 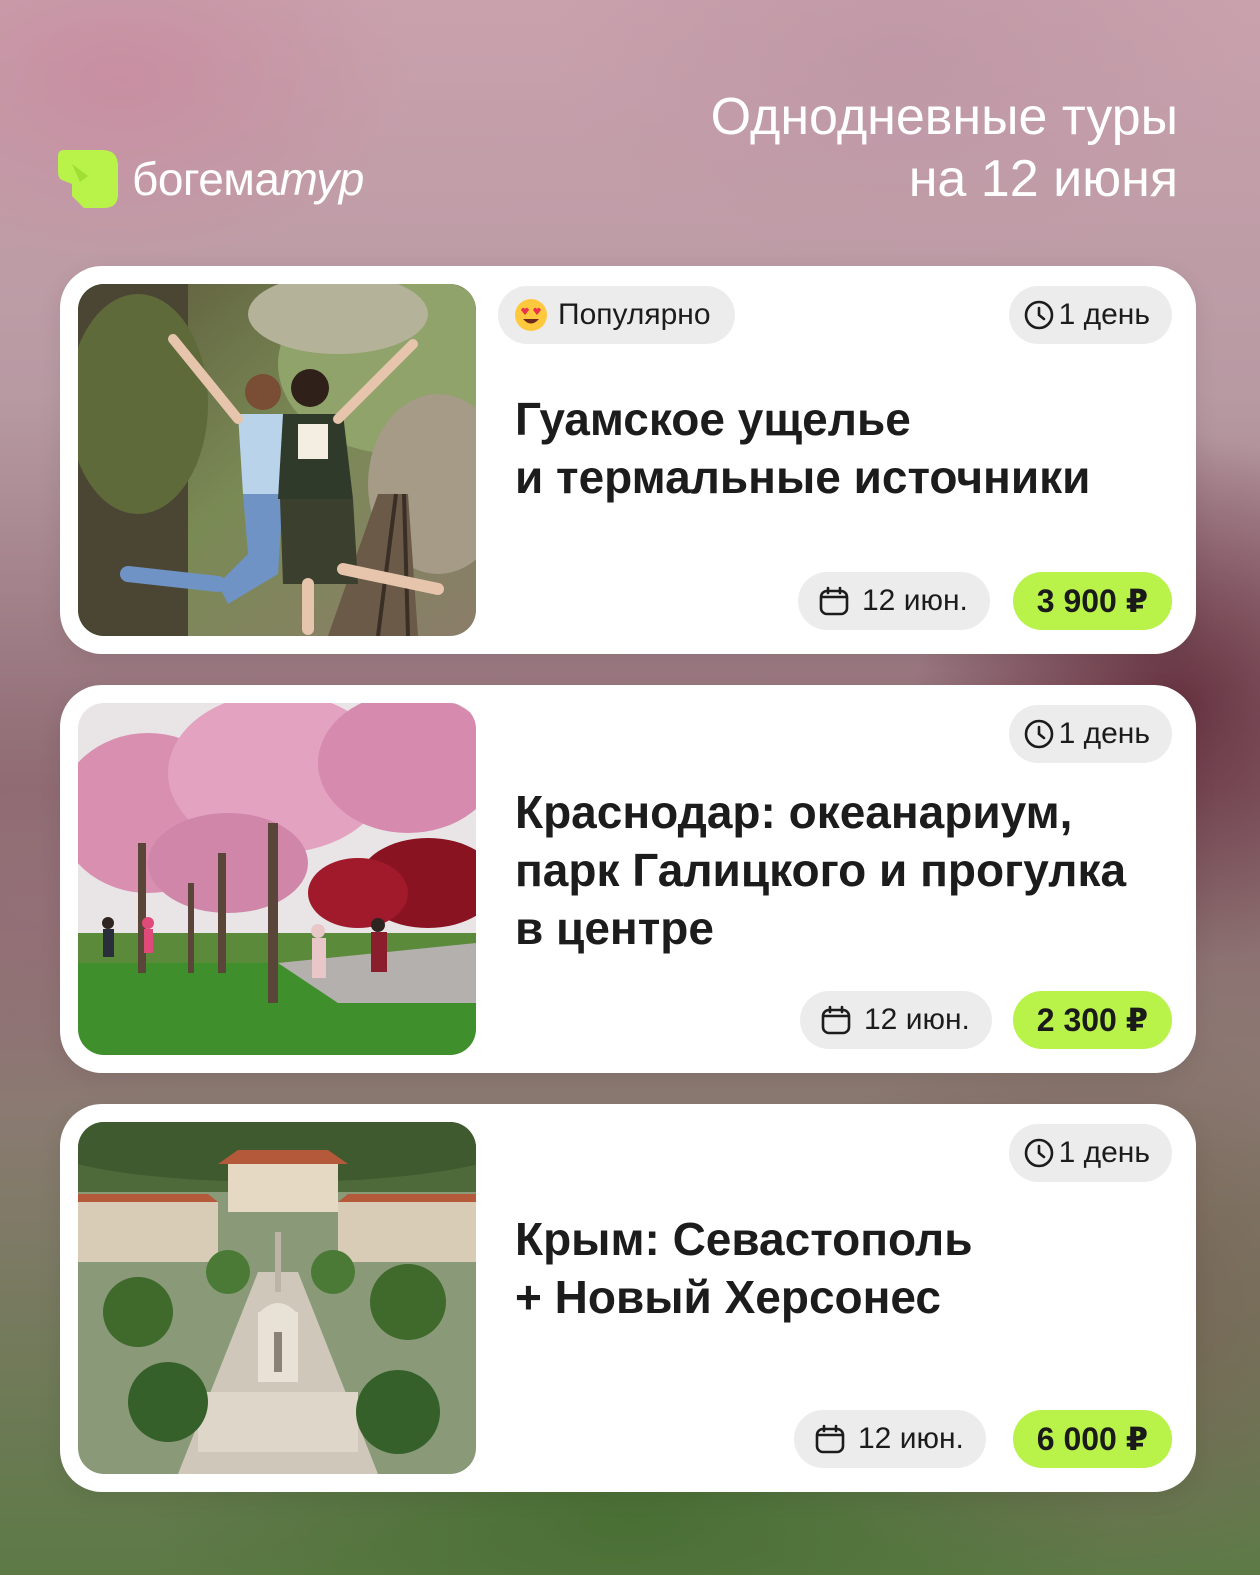 I want to click on popular-badge: Популярно, so click(x=616, y=315).